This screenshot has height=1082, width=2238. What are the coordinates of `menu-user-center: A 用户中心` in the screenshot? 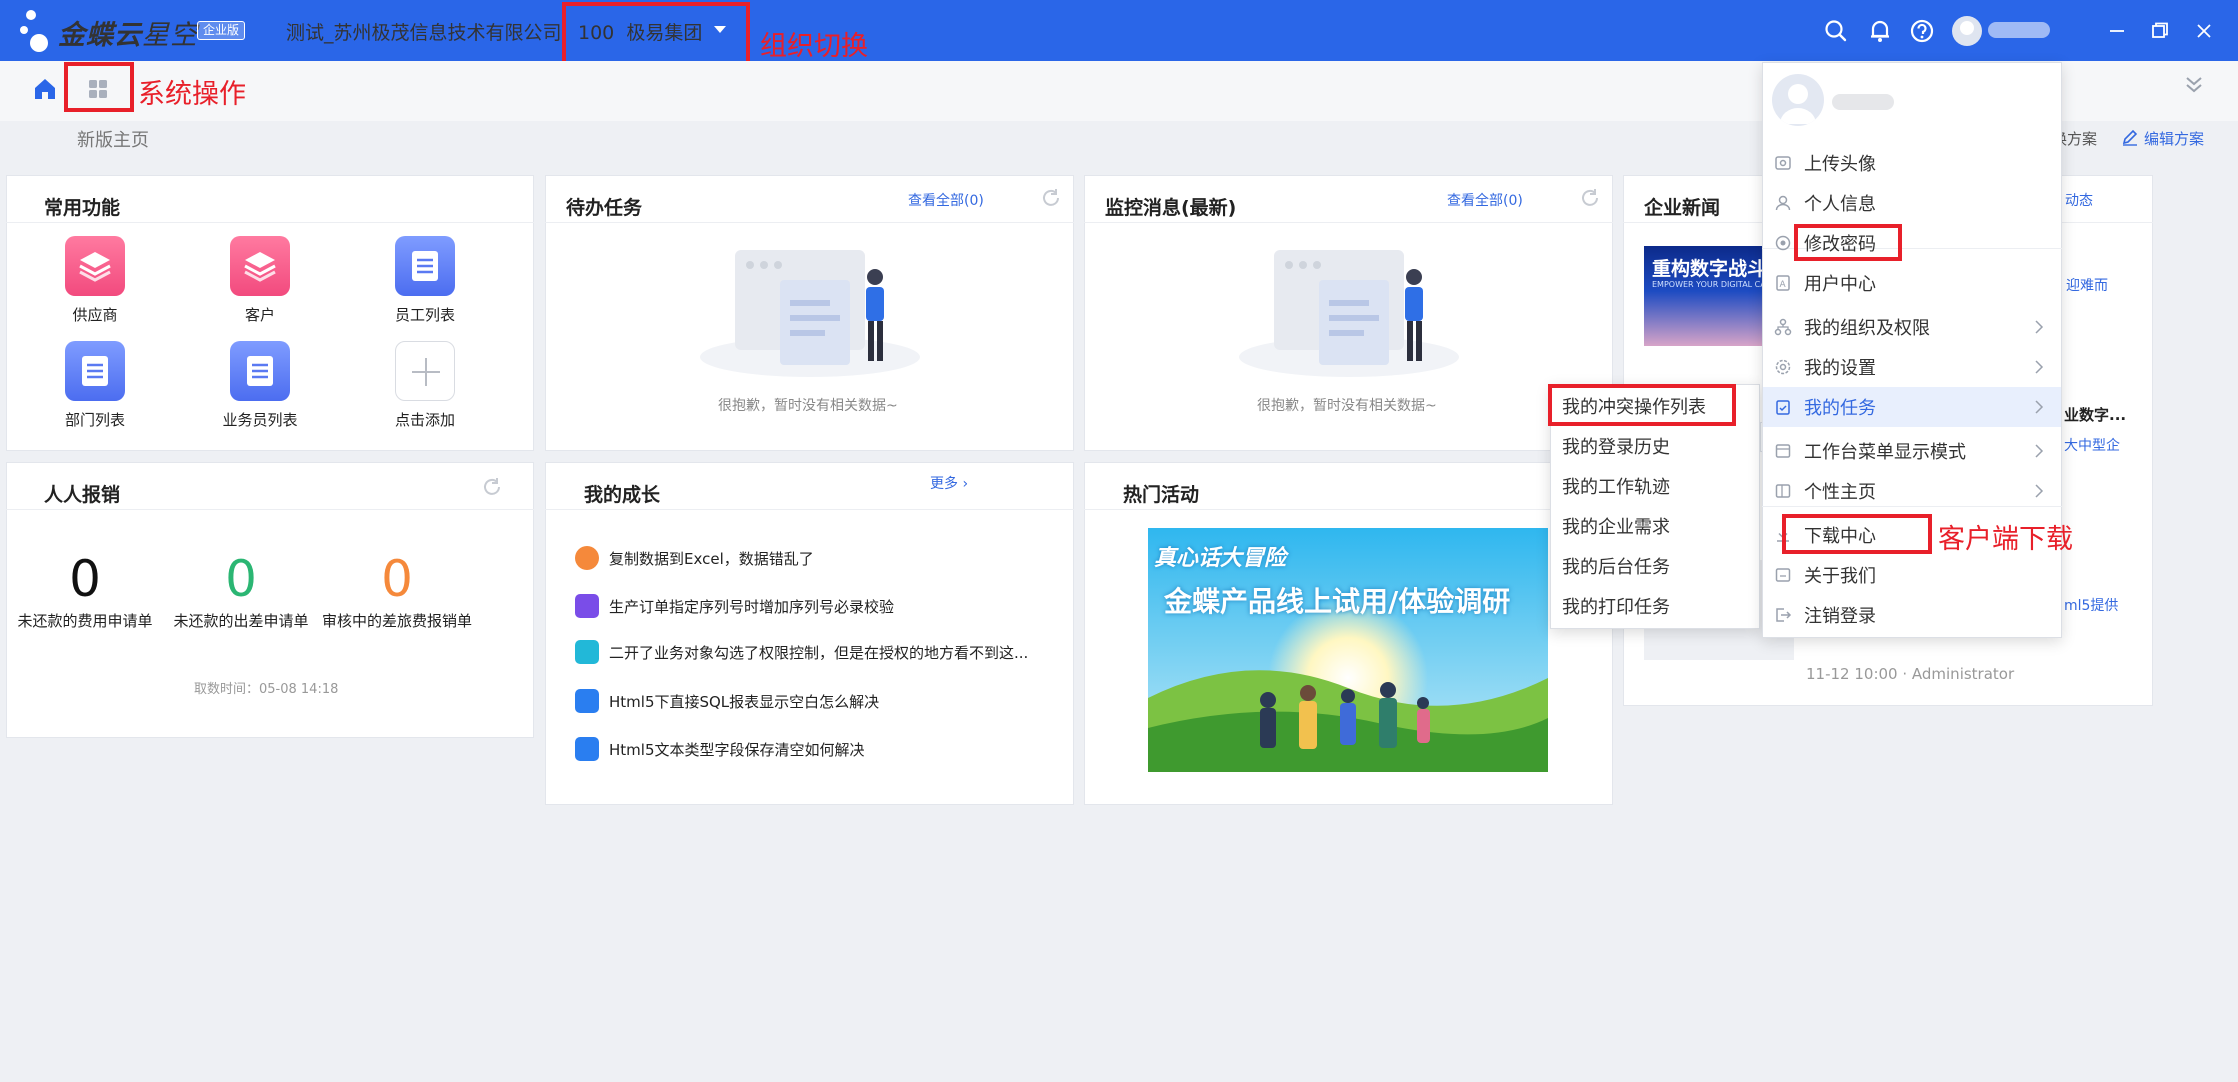 It's located at (1914, 283).